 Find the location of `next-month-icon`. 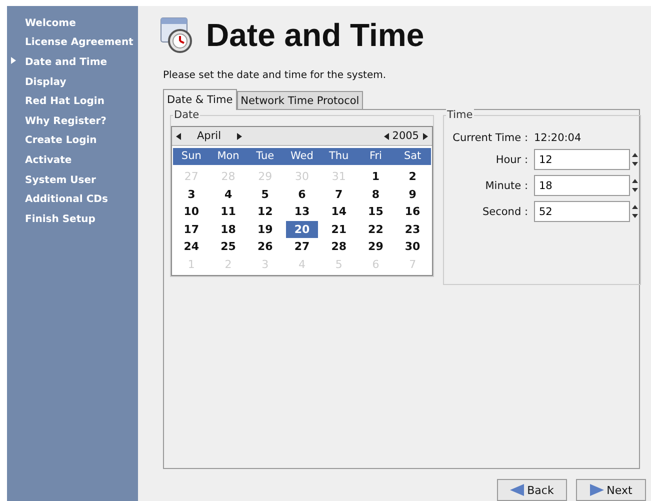

next-month-icon is located at coordinates (239, 136).